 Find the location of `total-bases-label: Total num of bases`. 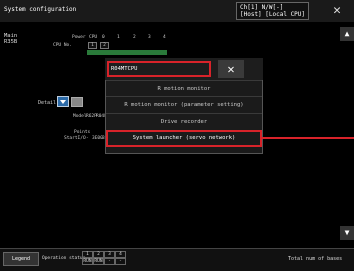

total-bases-label: Total num of bases is located at coordinates (315, 259).